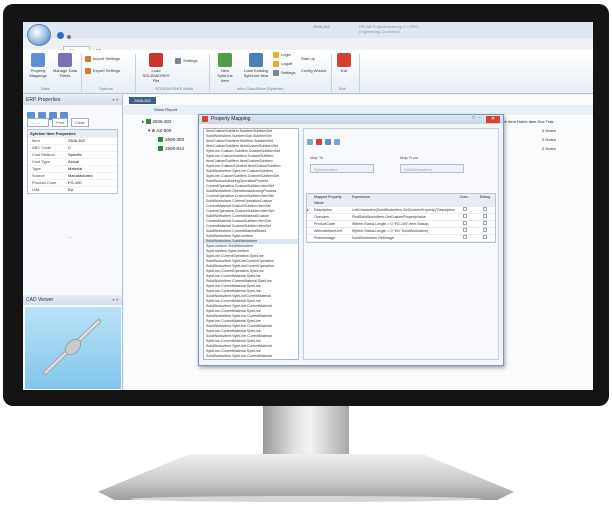  I want to click on maximize-icon: □, so click(473, 118).